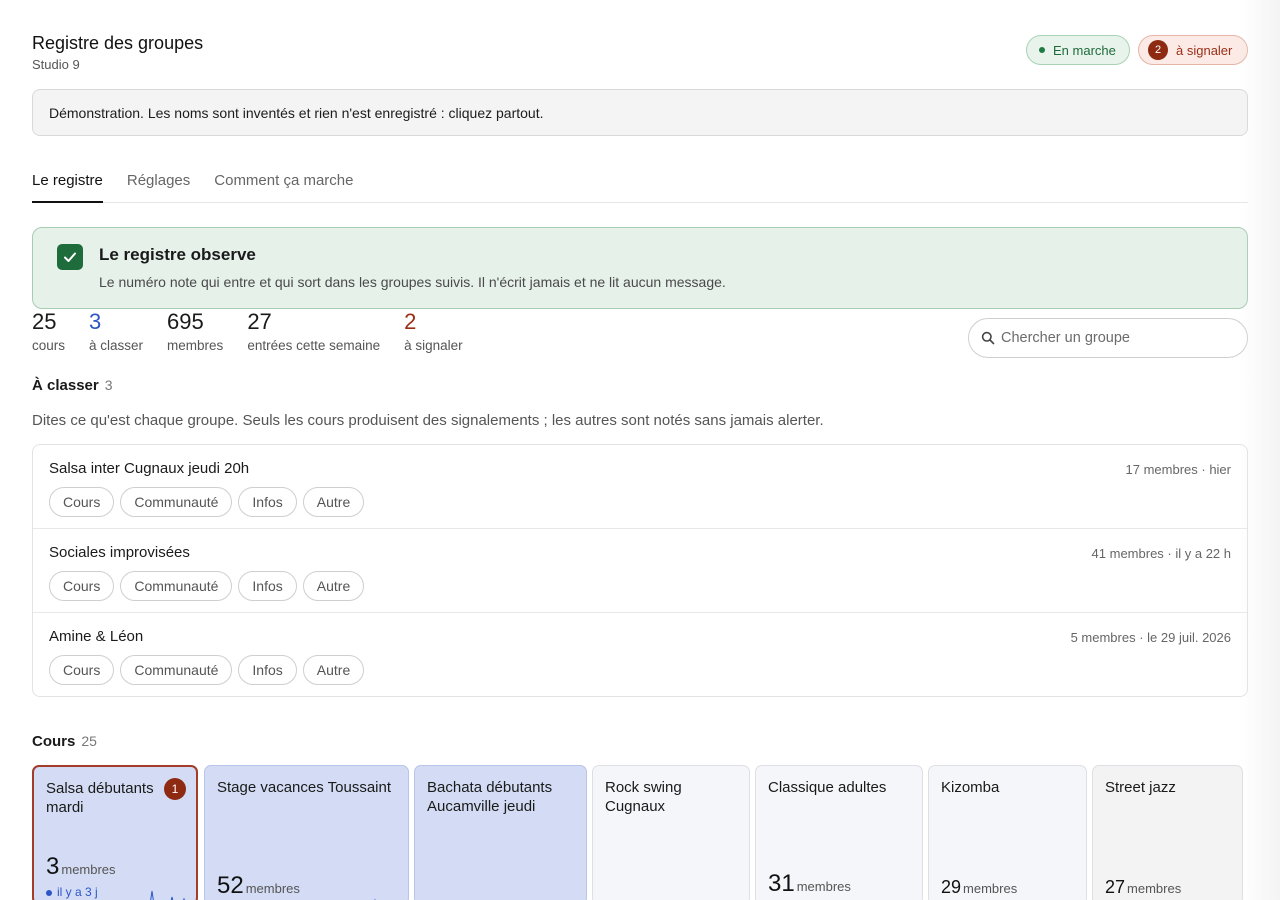 The image size is (1280, 900). What do you see at coordinates (1150, 637) in the screenshot?
I see `group-meta: 5 membres · le 29 juil. 2026` at bounding box center [1150, 637].